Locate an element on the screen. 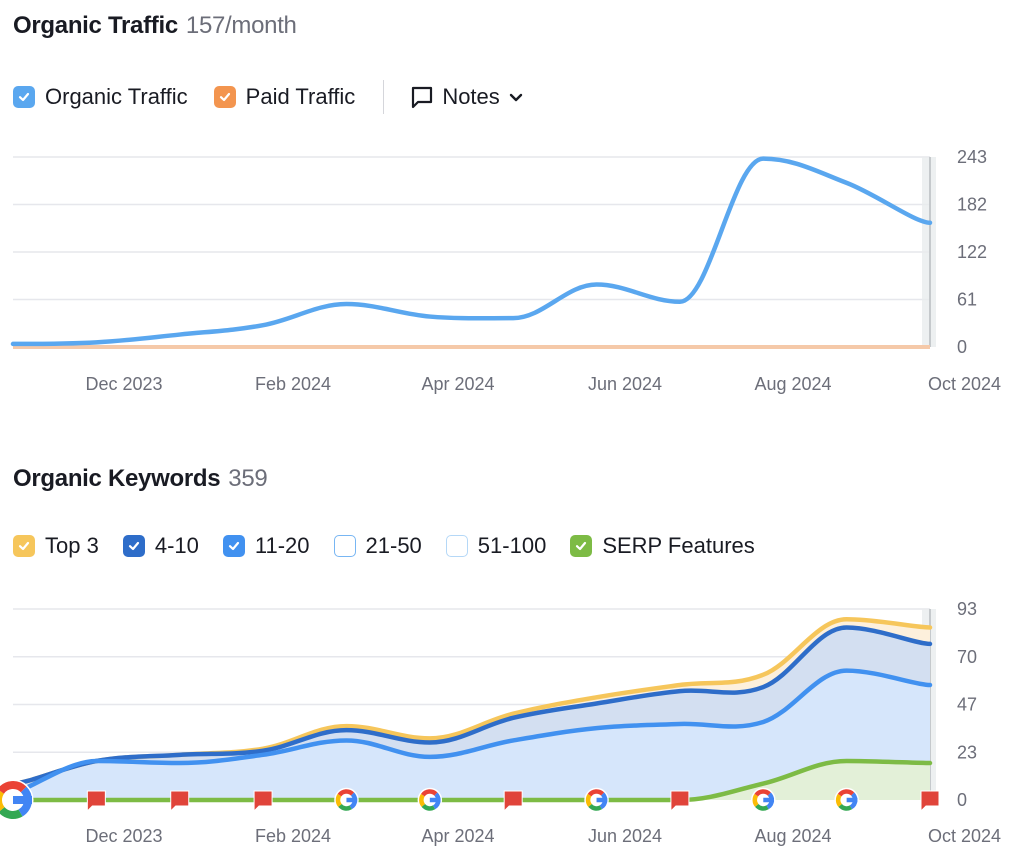 The height and width of the screenshot is (859, 1024). legend-51-100: 51-100 is located at coordinates (496, 546).